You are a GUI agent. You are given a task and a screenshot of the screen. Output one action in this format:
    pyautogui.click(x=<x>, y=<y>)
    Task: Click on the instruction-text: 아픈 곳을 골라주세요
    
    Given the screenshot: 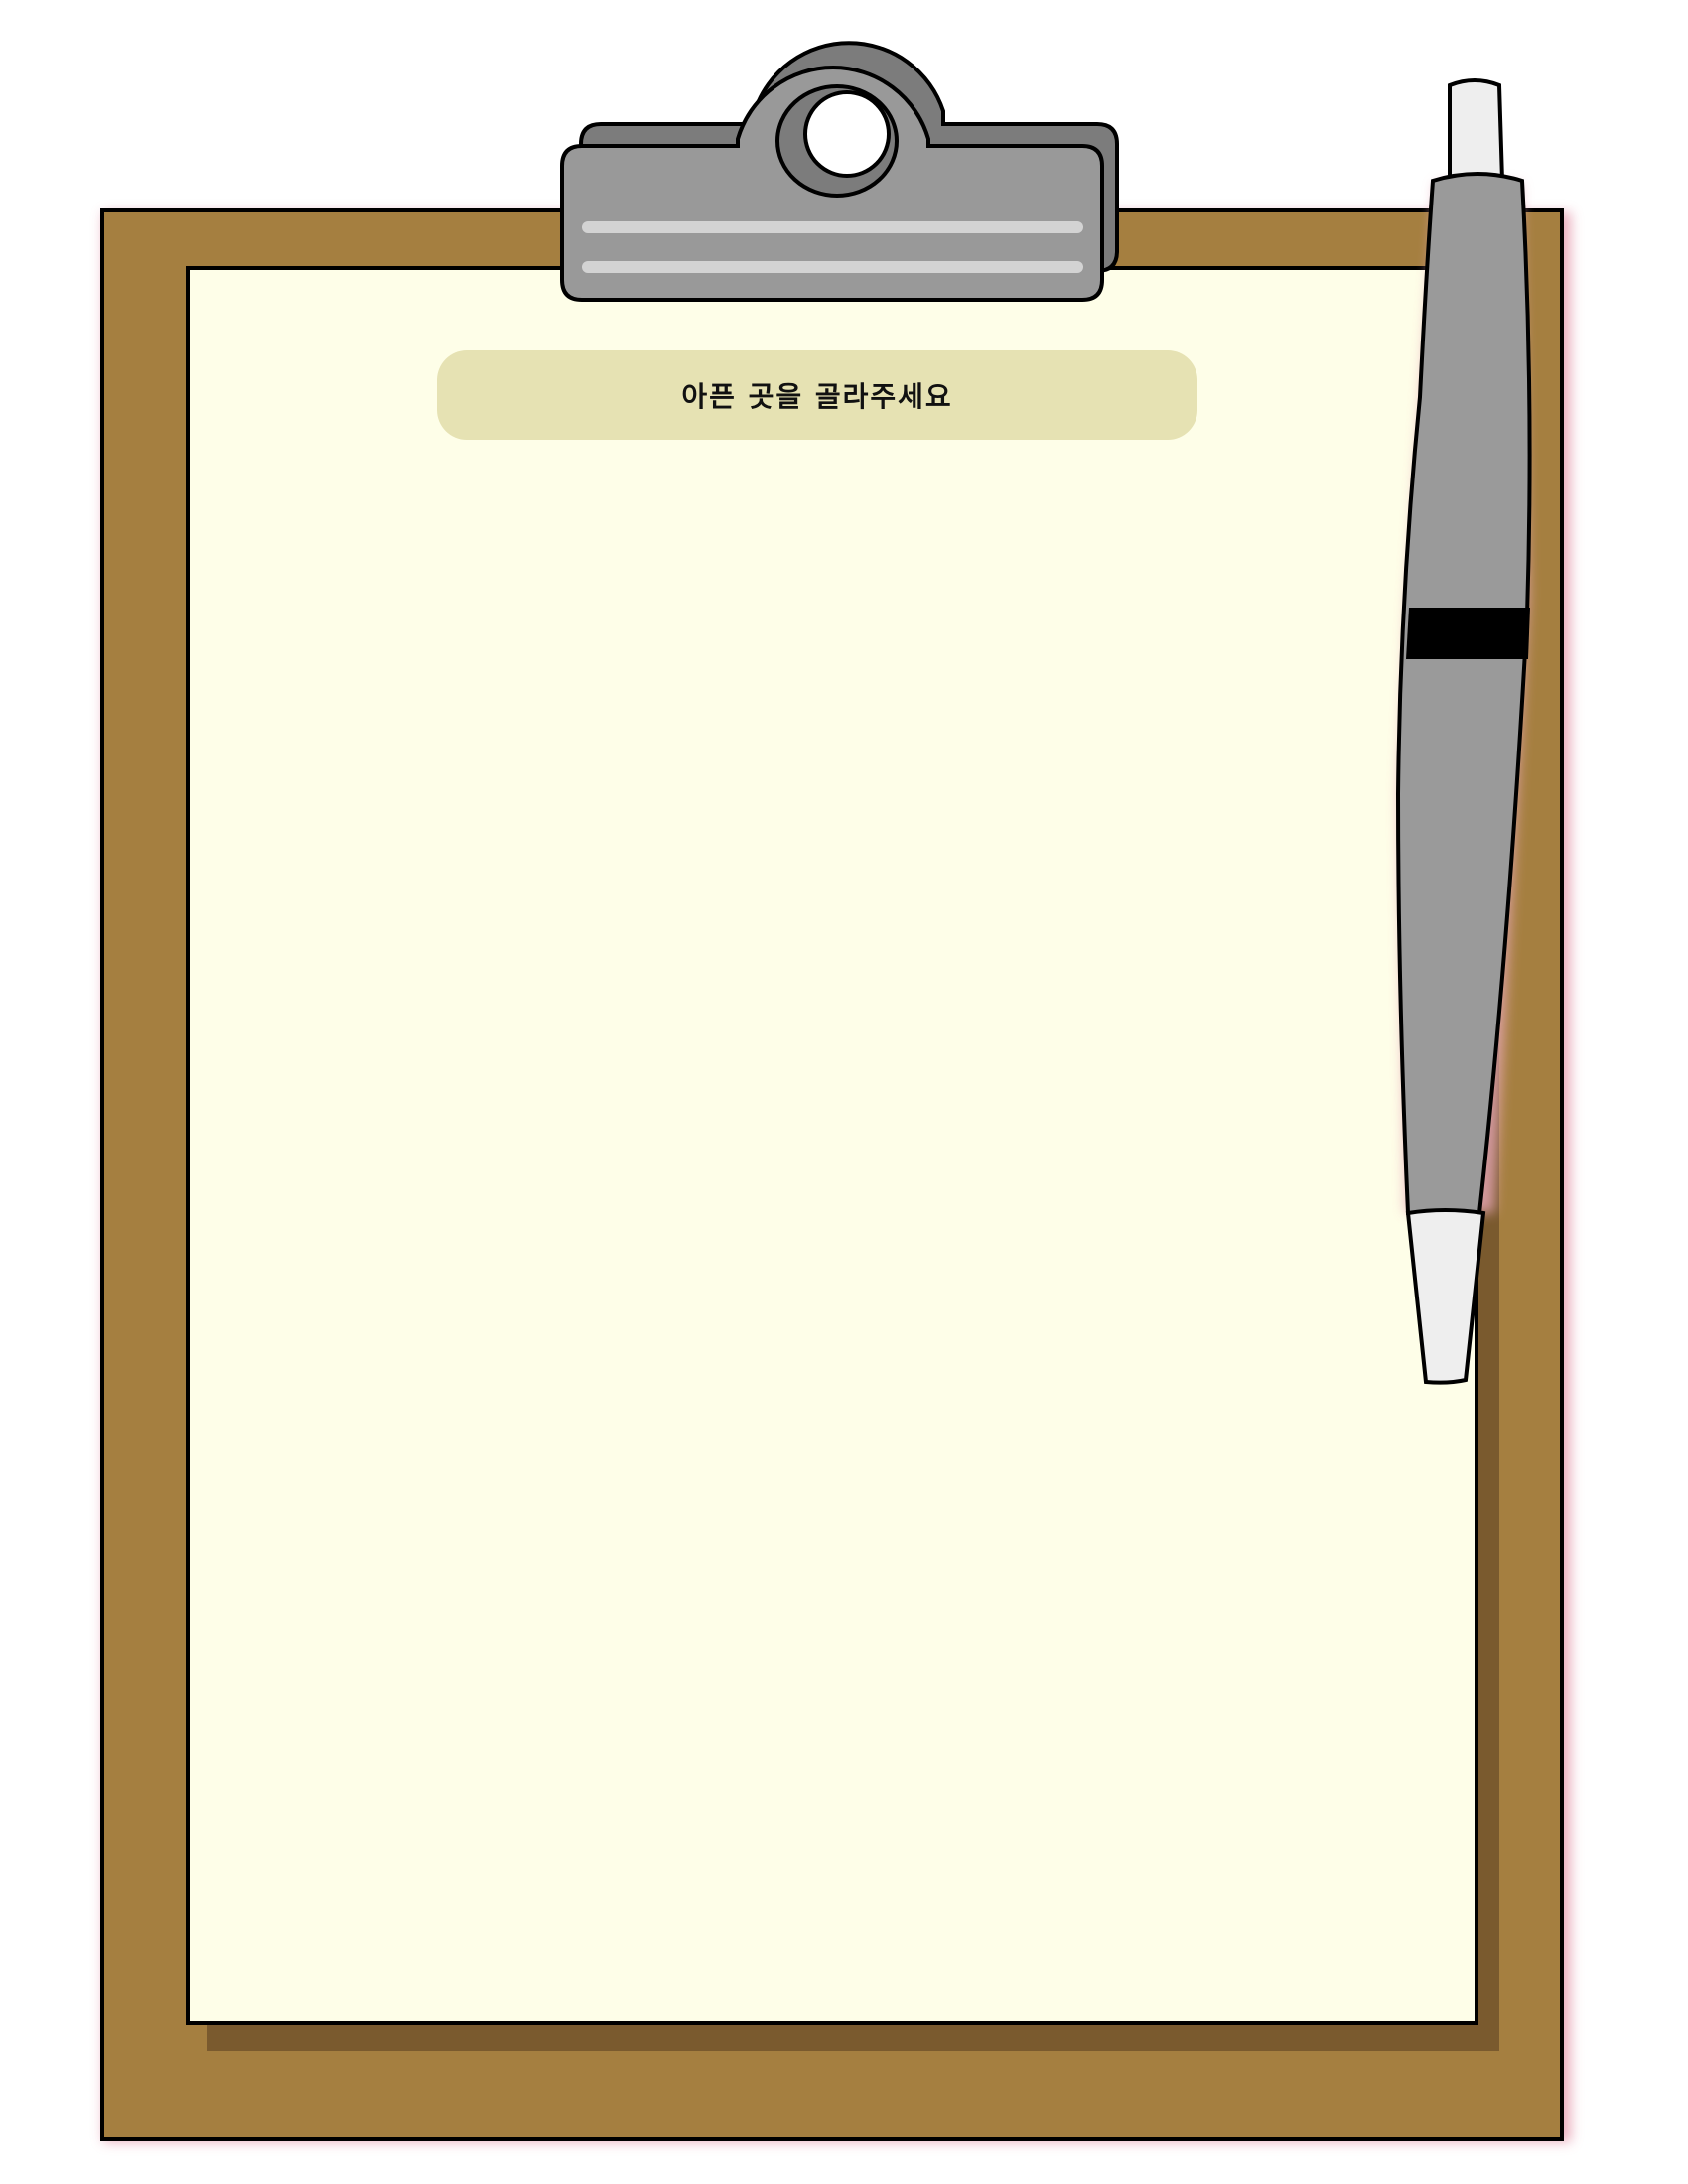 What is the action you would take?
    pyautogui.click(x=817, y=396)
    